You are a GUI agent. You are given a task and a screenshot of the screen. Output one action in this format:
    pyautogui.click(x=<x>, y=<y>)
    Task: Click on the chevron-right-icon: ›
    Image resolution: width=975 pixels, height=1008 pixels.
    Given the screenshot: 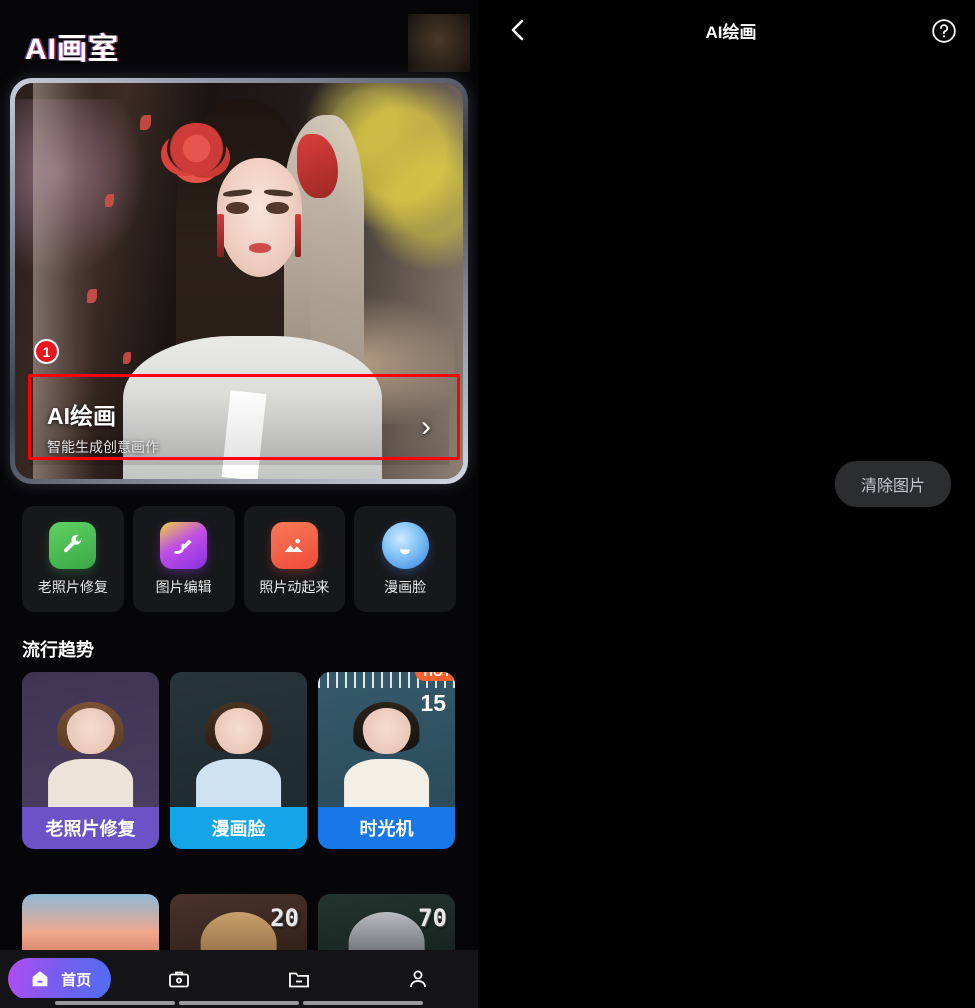 What is the action you would take?
    pyautogui.click(x=426, y=426)
    